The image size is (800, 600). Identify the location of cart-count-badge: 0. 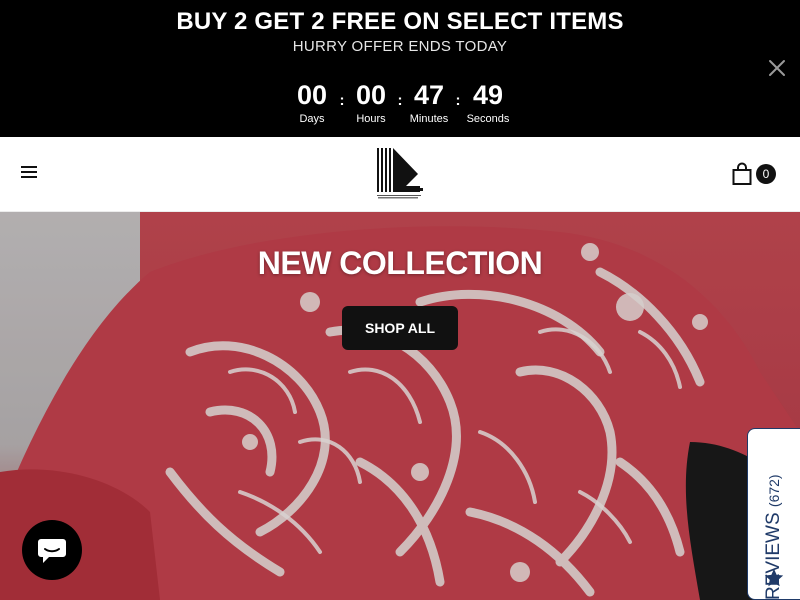
(766, 174).